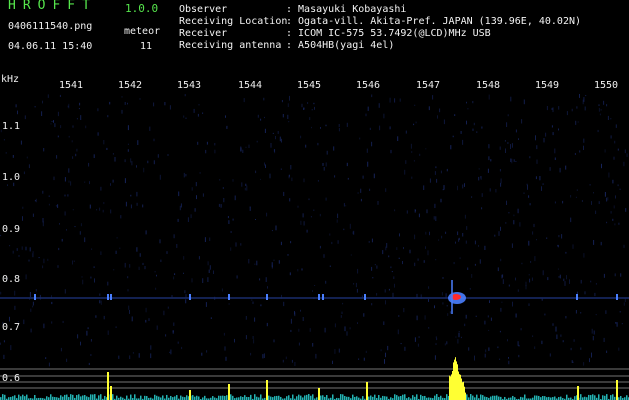 This screenshot has width=629, height=400. Describe the element at coordinates (50, 46) in the screenshot. I see `date-time: 04.06.11 15:40` at that location.